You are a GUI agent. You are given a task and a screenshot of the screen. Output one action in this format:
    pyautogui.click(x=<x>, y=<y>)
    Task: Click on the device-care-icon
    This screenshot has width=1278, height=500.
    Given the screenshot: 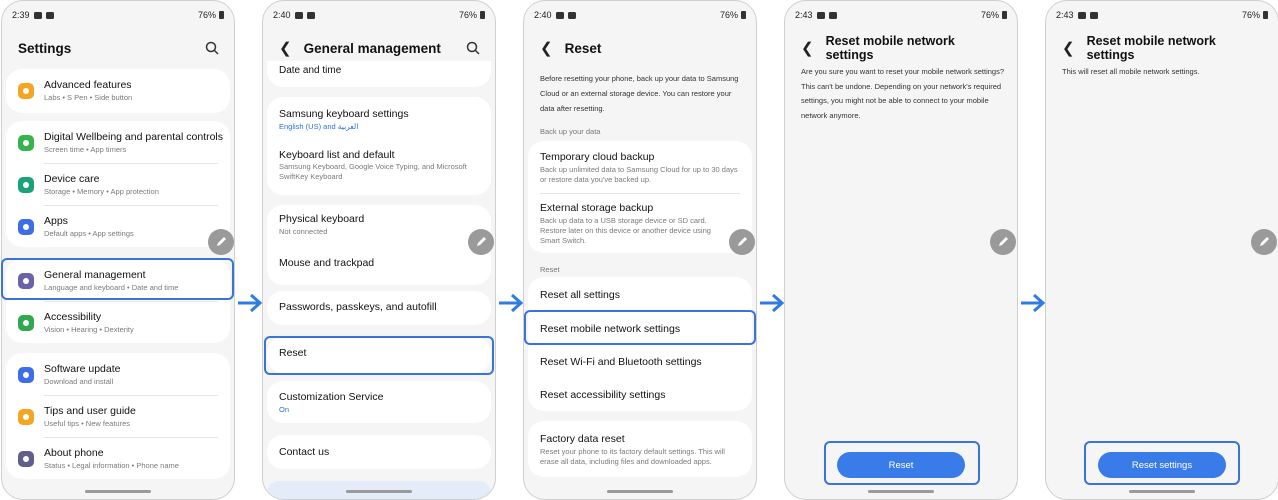 What is the action you would take?
    pyautogui.click(x=26, y=185)
    